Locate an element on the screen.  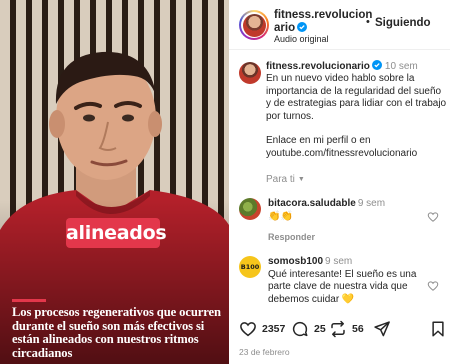
repost-icon is located at coordinates (338, 329).